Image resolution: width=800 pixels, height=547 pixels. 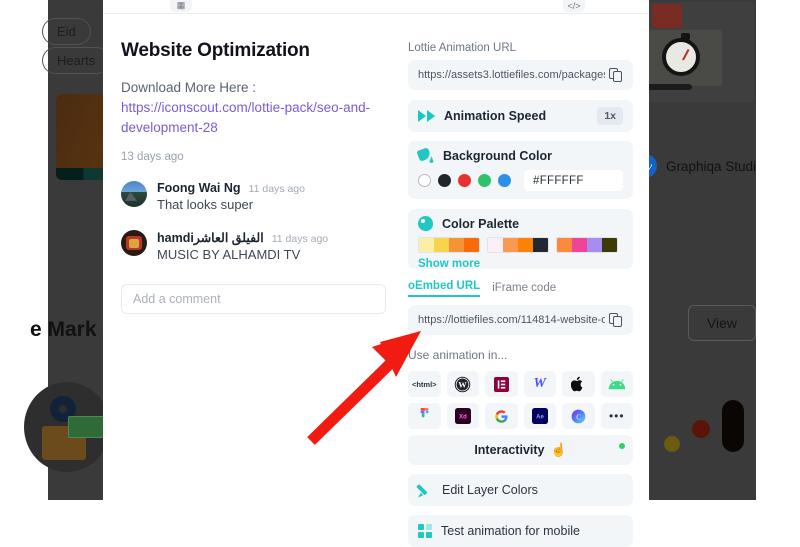 I want to click on cursor-click-icon: ☝, so click(x=558, y=449).